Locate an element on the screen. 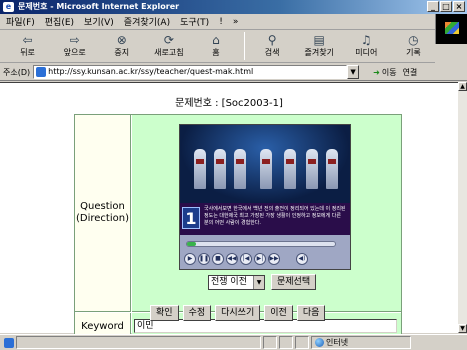 The width and height of the screenshot is (467, 350). ie-icon: e is located at coordinates (8, 7).